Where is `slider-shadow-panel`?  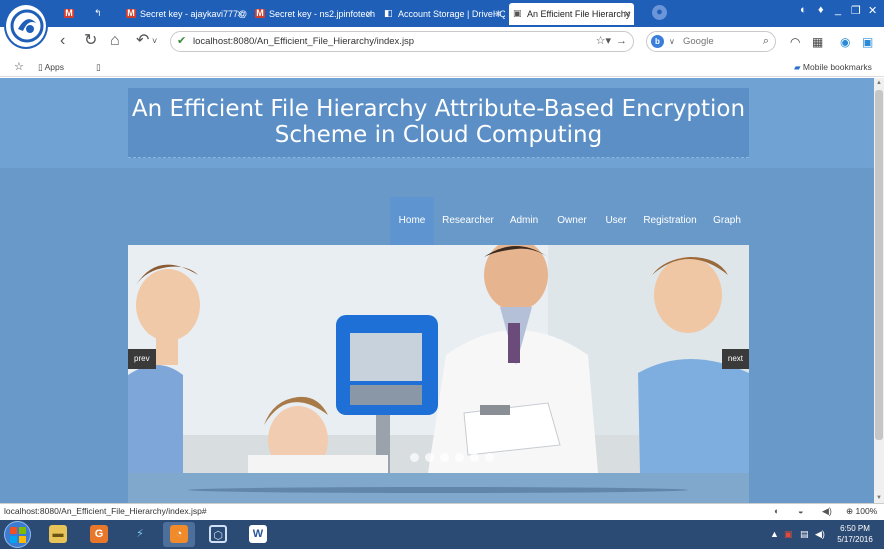 slider-shadow-panel is located at coordinates (438, 488).